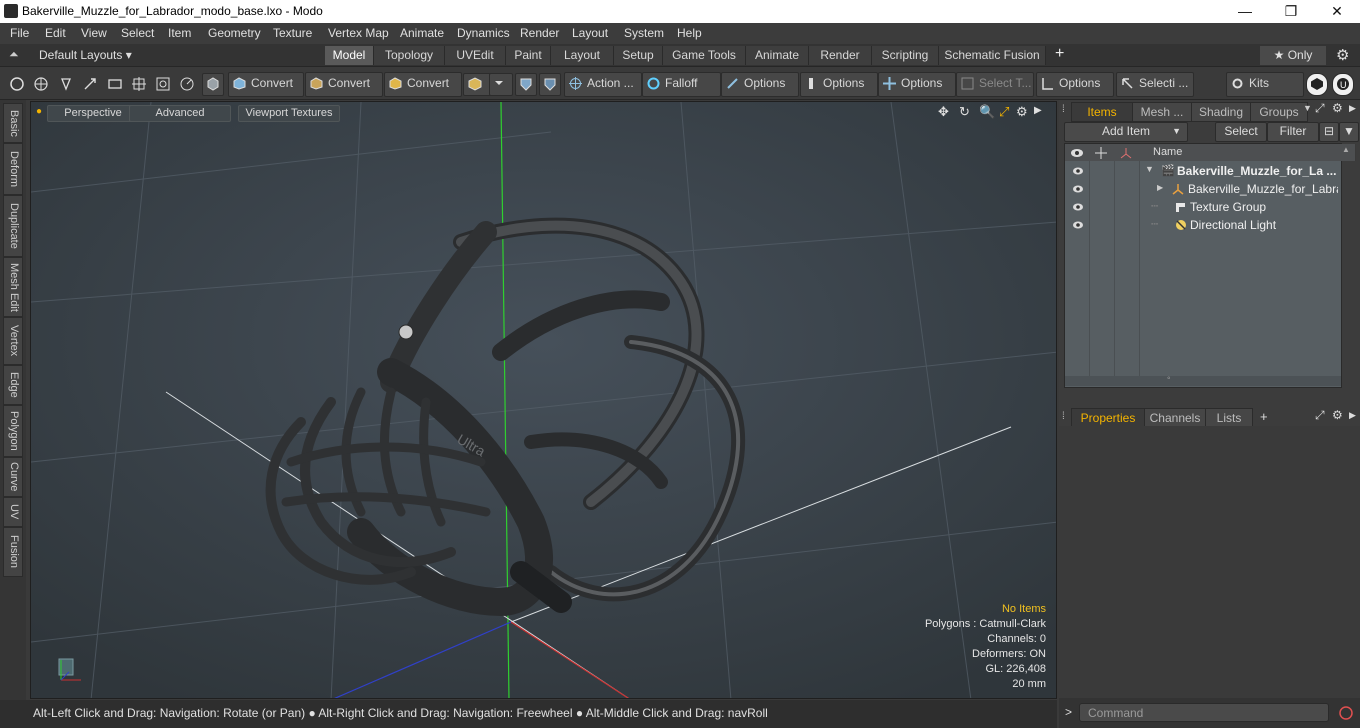 This screenshot has height=728, width=1360. I want to click on select-vertices-icon, so click(16, 83).